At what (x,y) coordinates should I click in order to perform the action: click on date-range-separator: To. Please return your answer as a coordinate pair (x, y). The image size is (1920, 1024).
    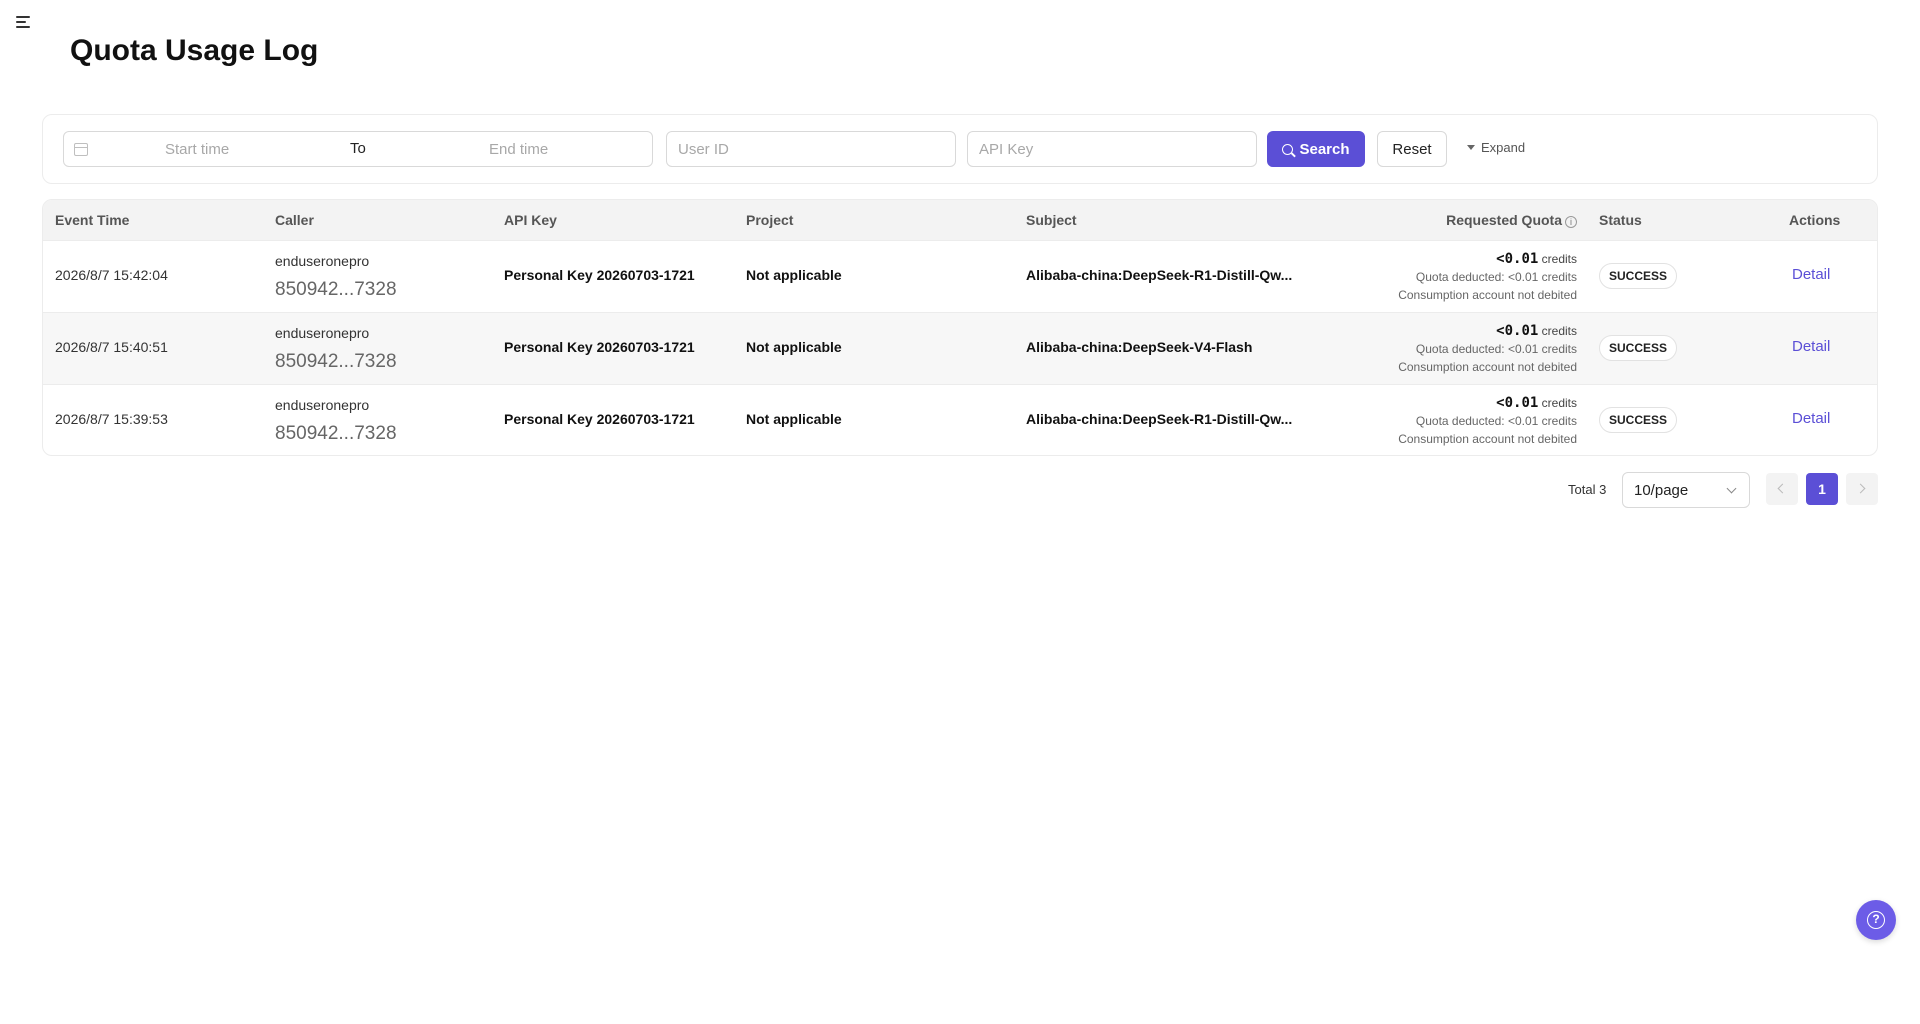
    Looking at the image, I should click on (358, 148).